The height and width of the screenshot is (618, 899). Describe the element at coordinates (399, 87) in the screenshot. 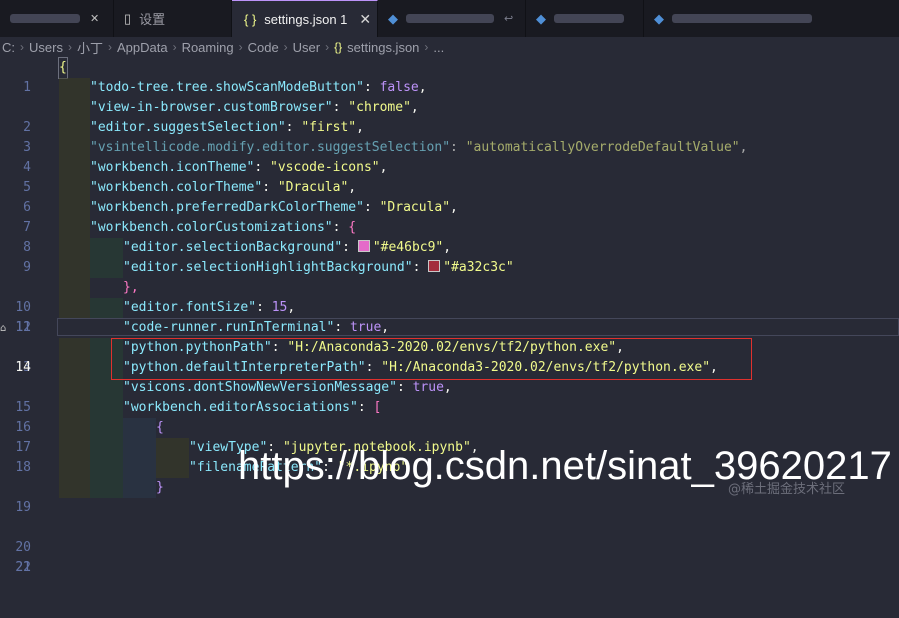

I see `json-value: false` at that location.